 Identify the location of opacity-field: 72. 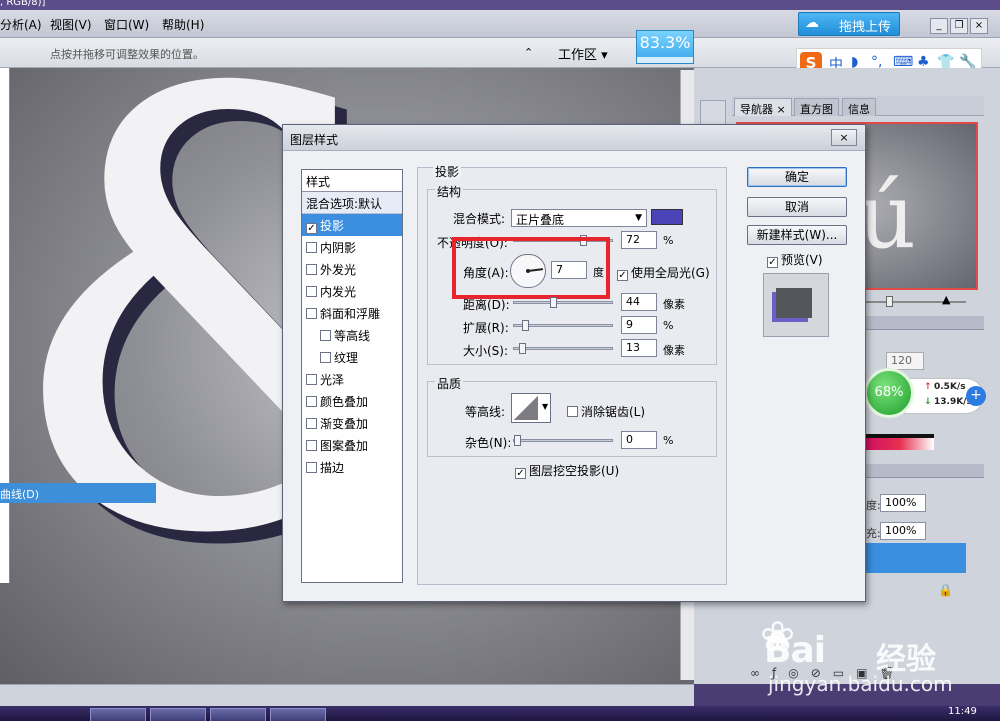
(639, 240).